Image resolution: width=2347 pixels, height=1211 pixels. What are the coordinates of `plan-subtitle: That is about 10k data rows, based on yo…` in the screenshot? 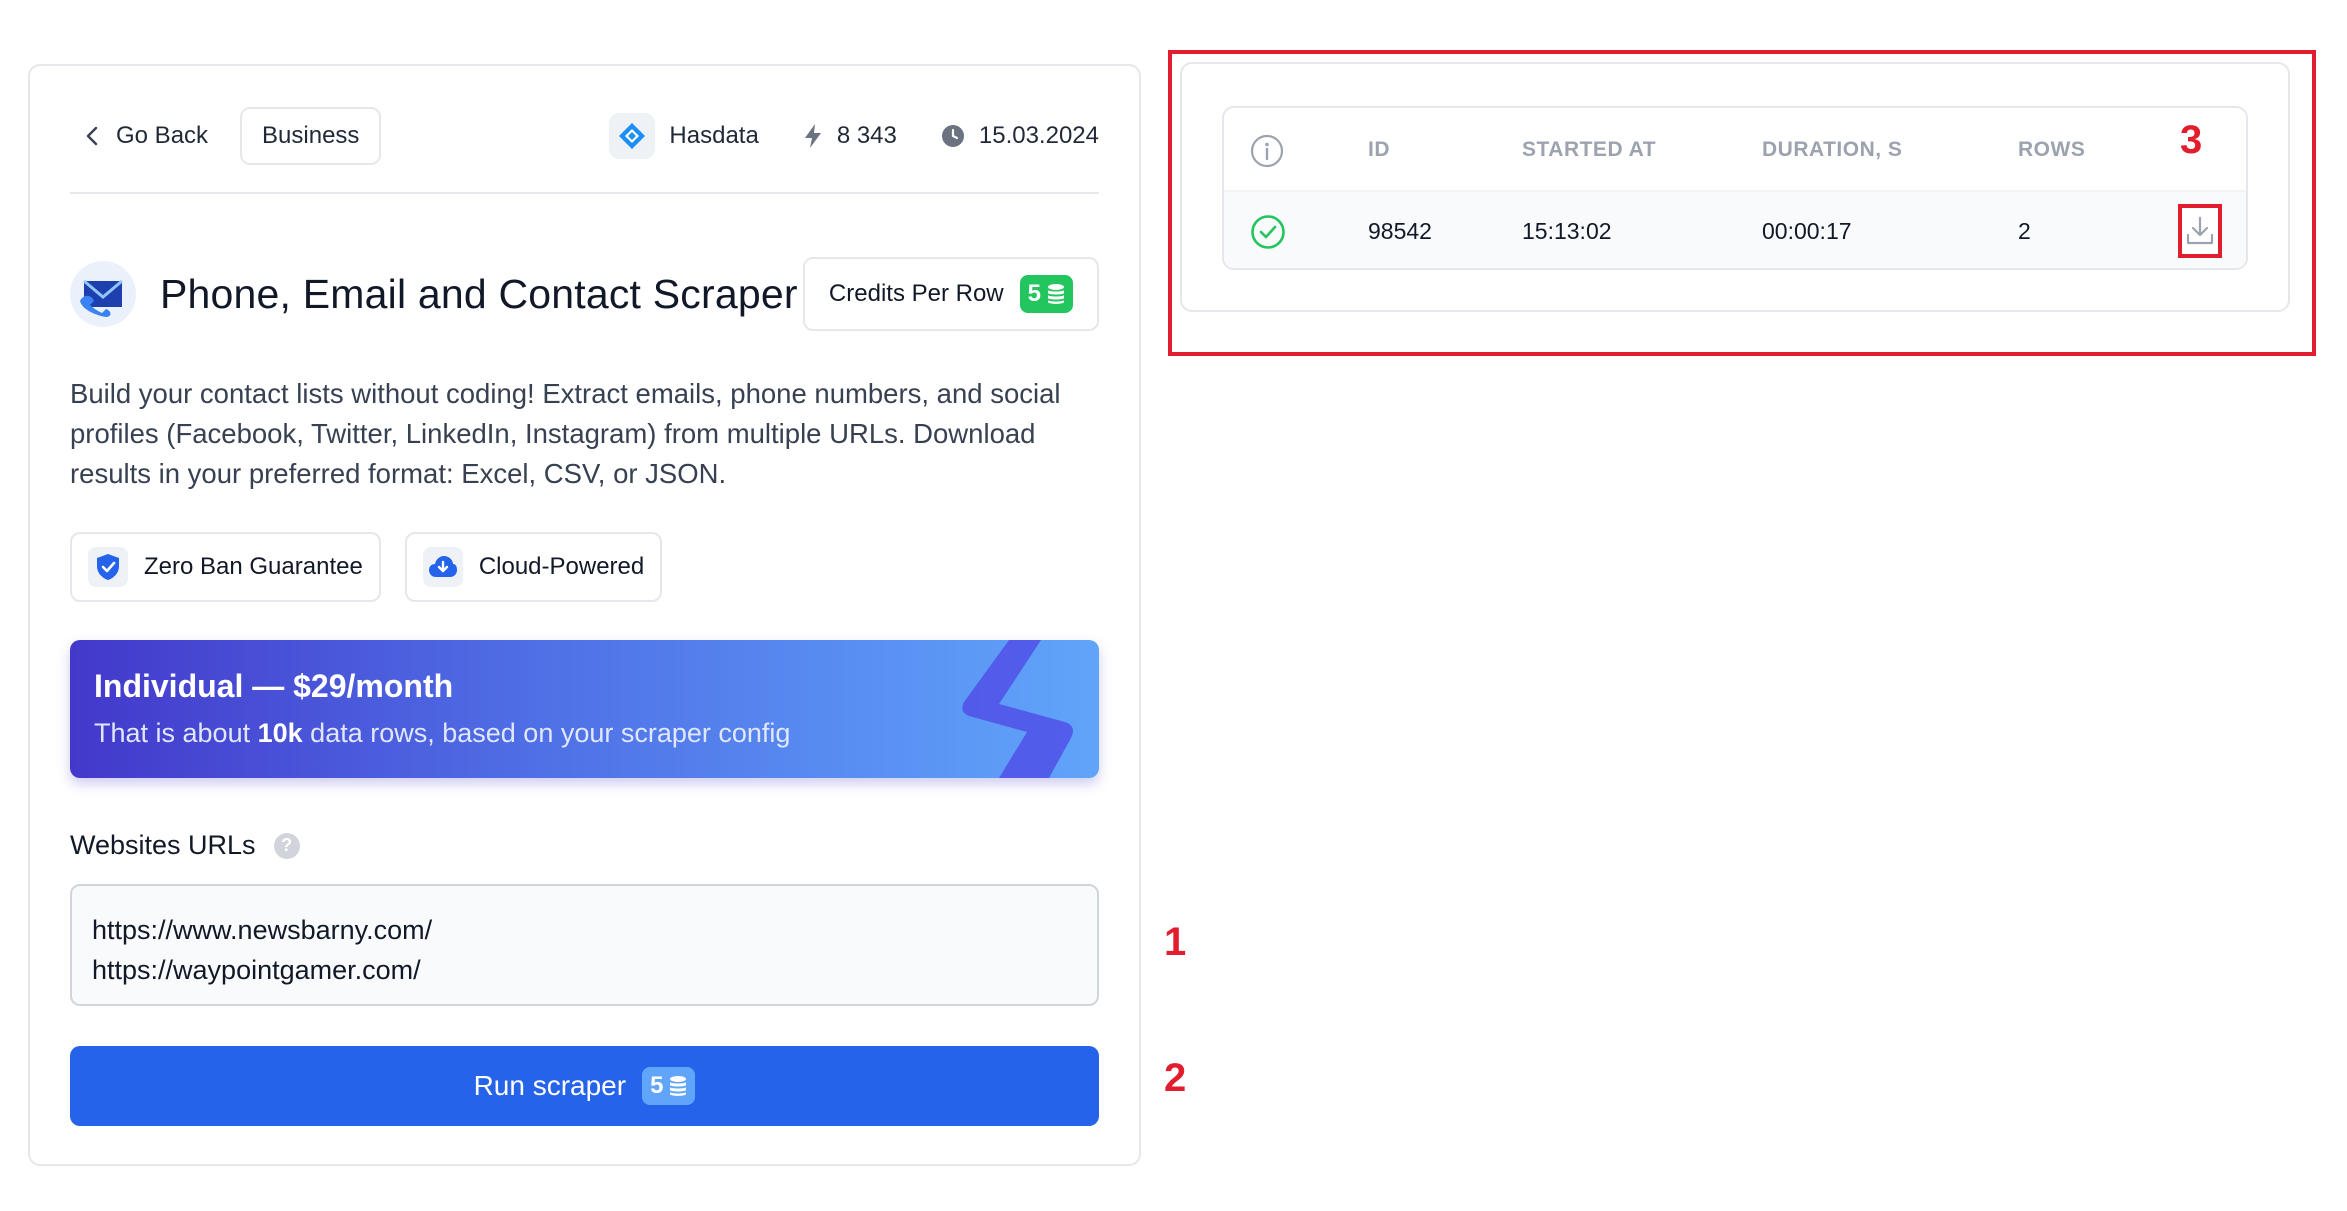 It's located at (442, 733).